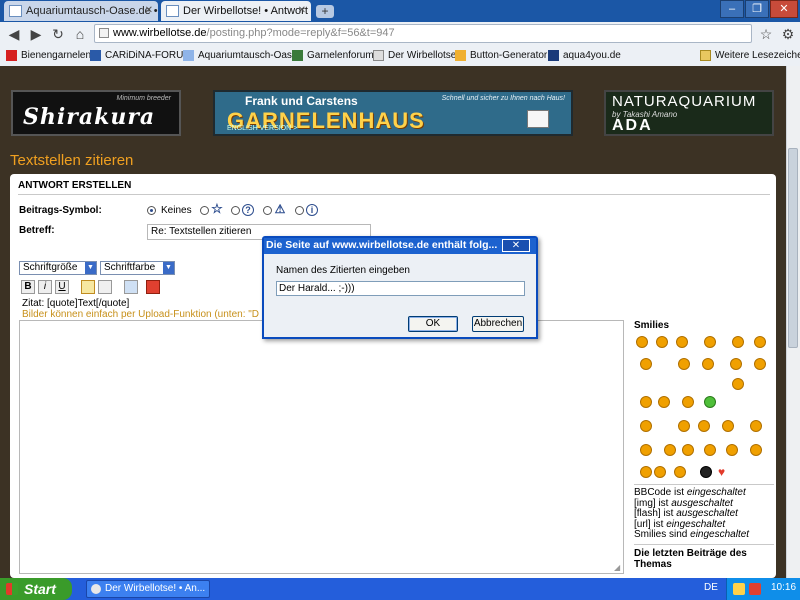  What do you see at coordinates (757, 55) in the screenshot?
I see `other-bookmarks-label: Weitere Lesezeichen` at bounding box center [757, 55].